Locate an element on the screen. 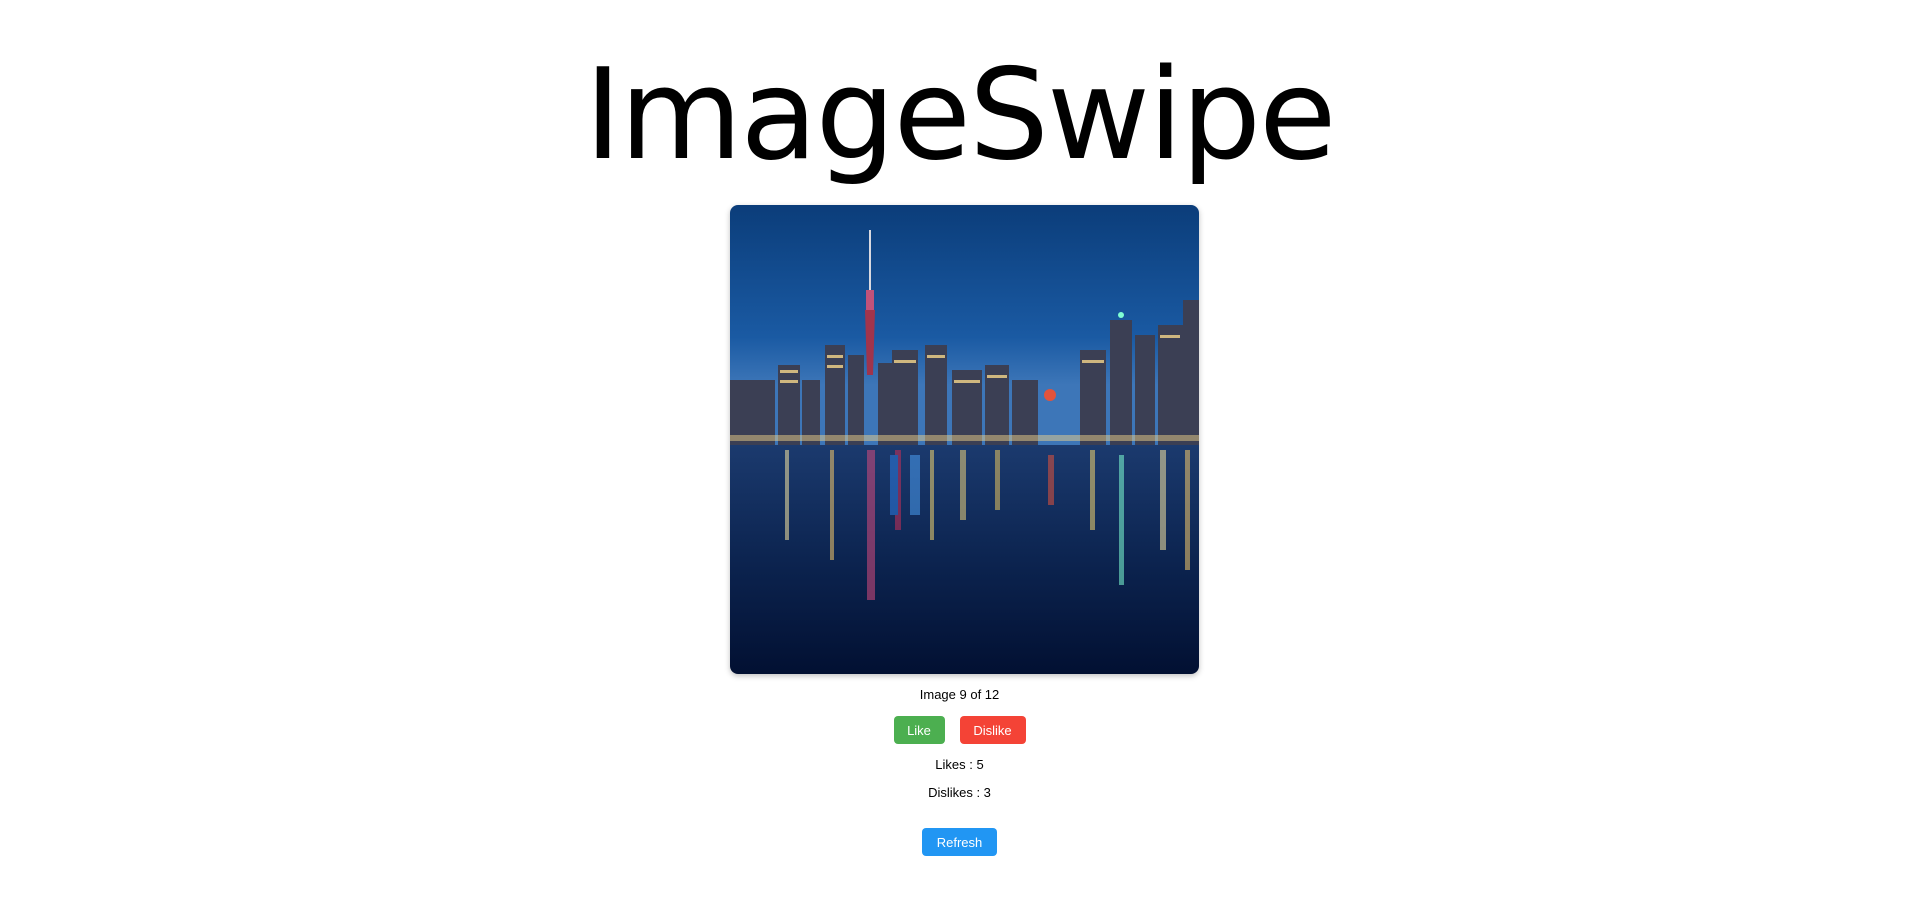  like-button: Like is located at coordinates (919, 730).